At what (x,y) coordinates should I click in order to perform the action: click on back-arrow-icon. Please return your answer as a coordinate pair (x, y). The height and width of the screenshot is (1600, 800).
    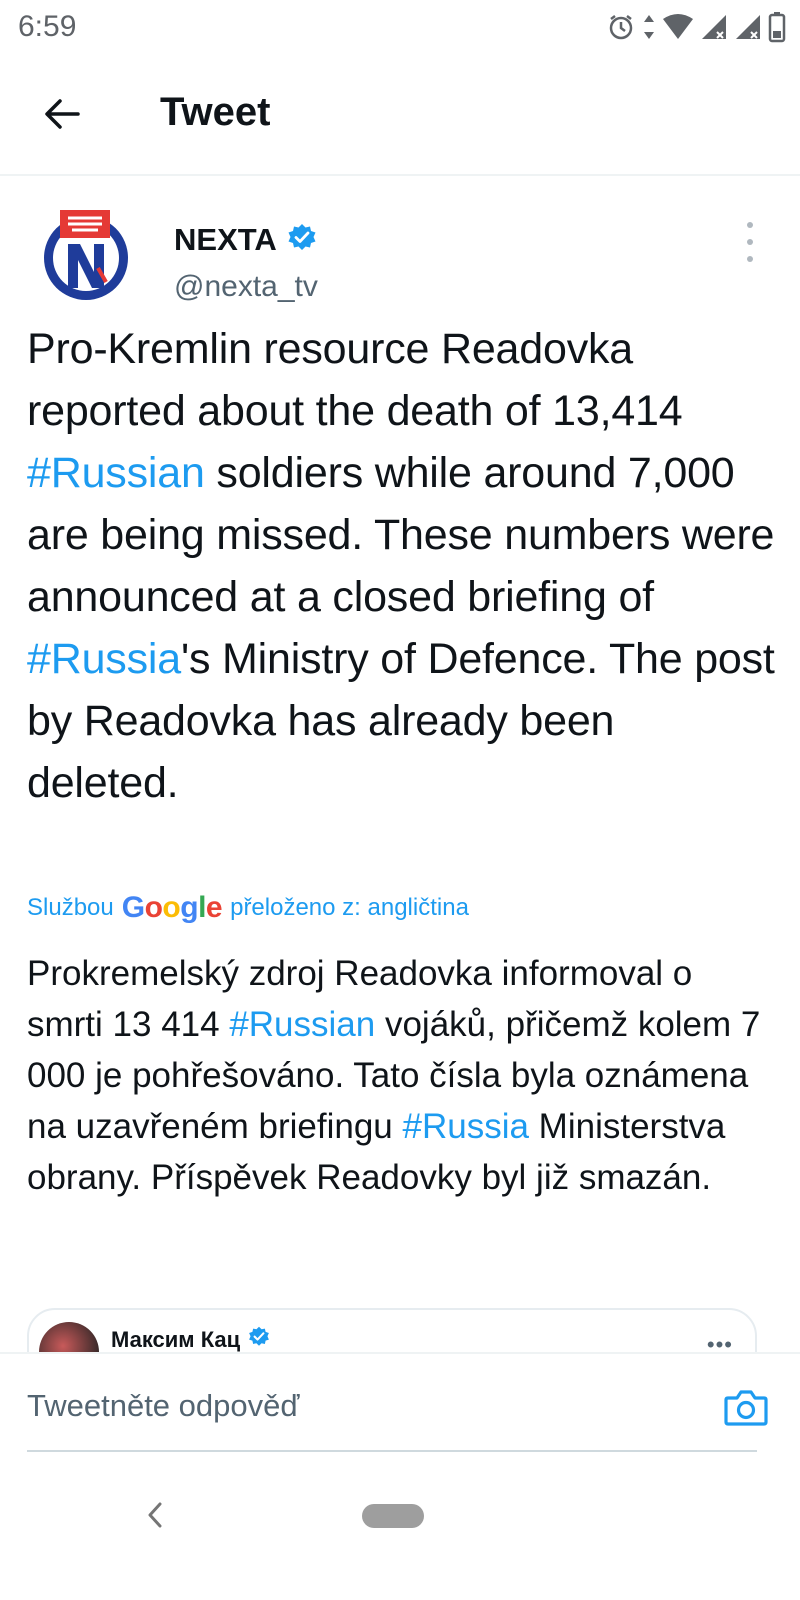
    Looking at the image, I should click on (62, 114).